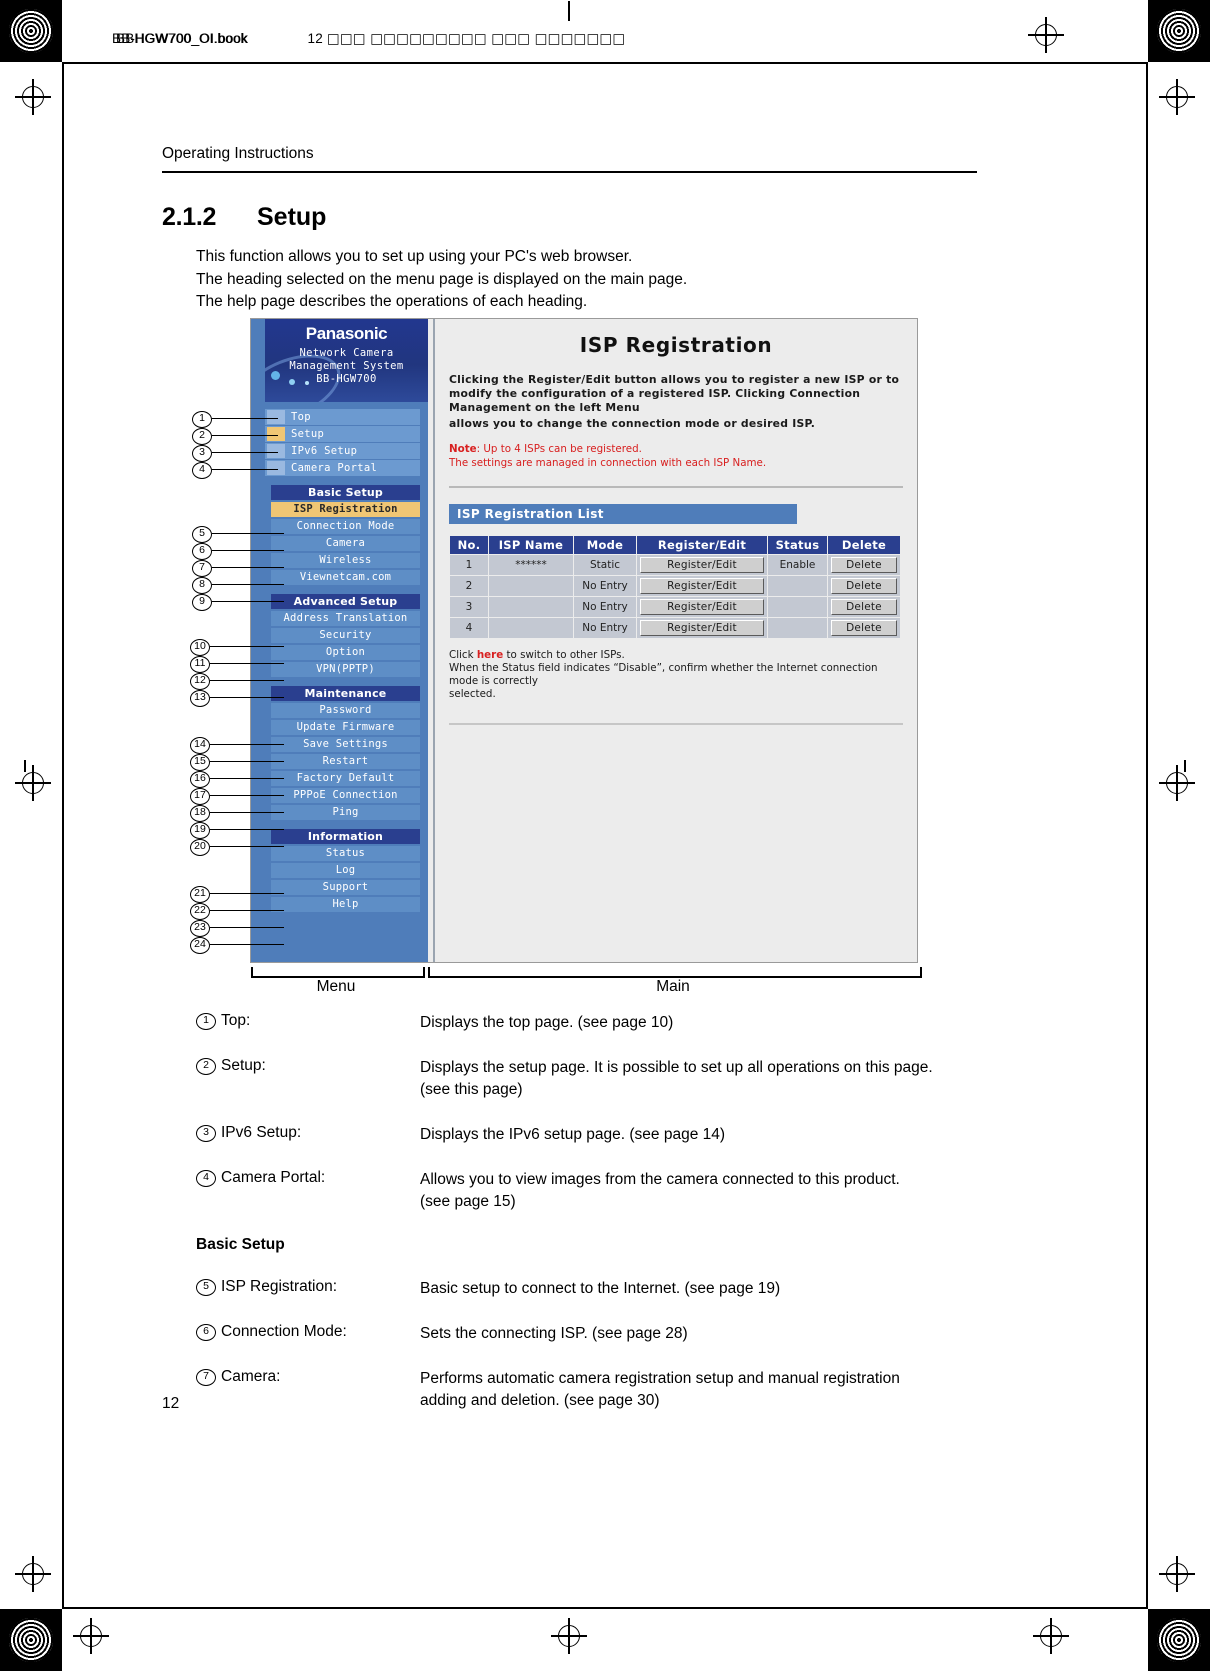  I want to click on callout-9: 9, so click(202, 602).